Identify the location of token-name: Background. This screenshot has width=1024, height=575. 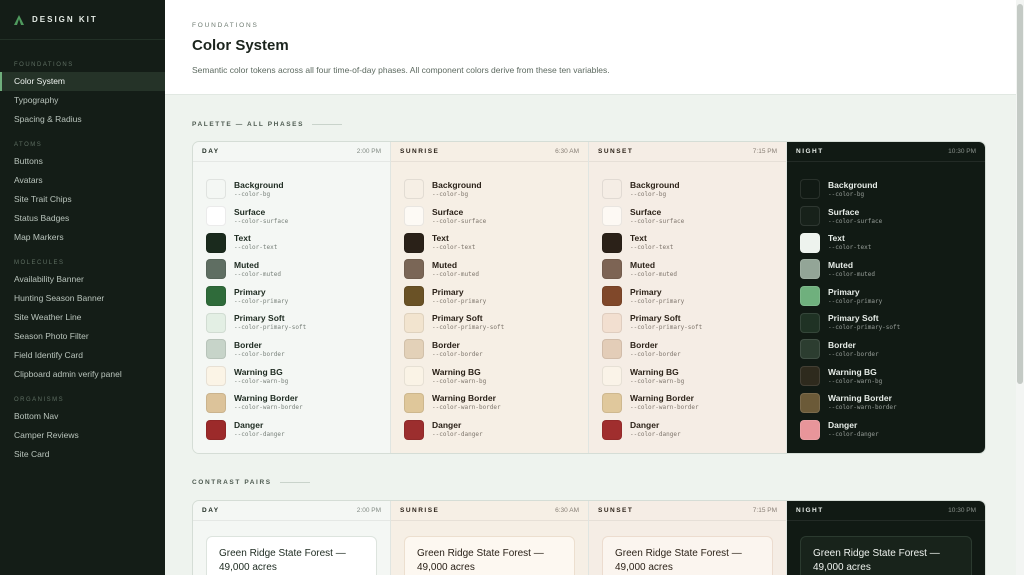
(457, 184).